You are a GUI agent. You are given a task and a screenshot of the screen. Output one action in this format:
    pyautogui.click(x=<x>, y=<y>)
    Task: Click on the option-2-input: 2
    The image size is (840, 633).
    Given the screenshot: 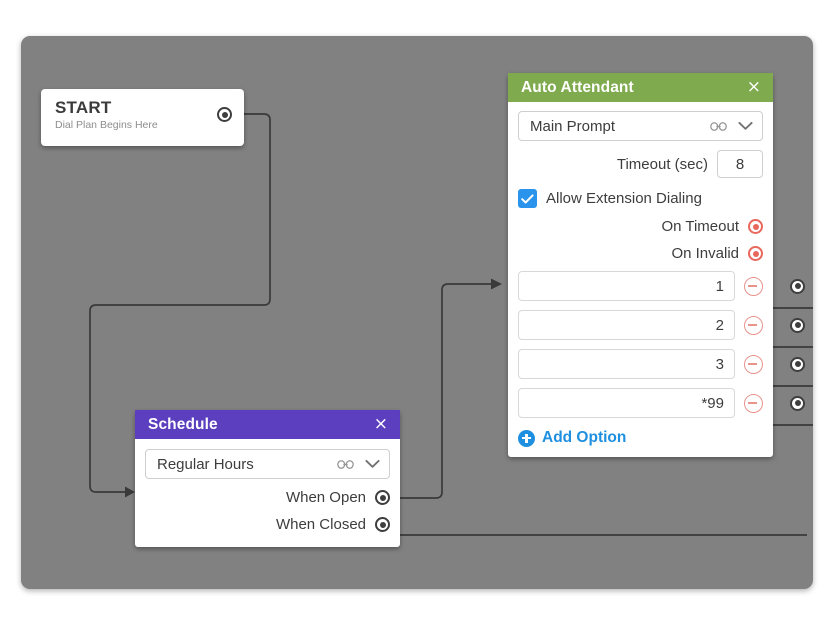 What is the action you would take?
    pyautogui.click(x=626, y=325)
    